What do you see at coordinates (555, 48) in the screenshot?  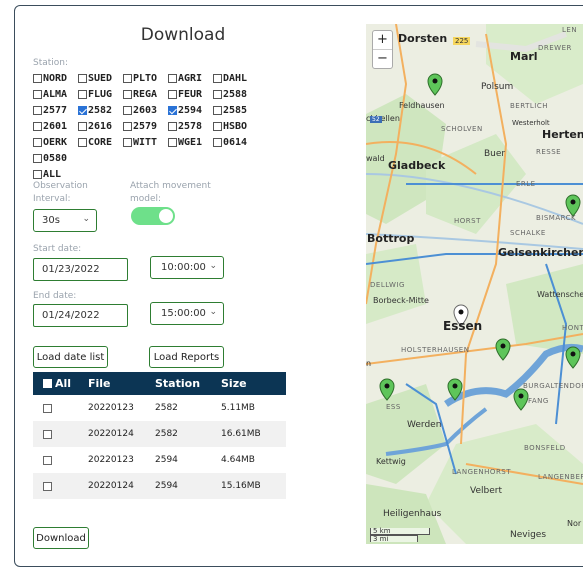 I see `place-label: DREWER` at bounding box center [555, 48].